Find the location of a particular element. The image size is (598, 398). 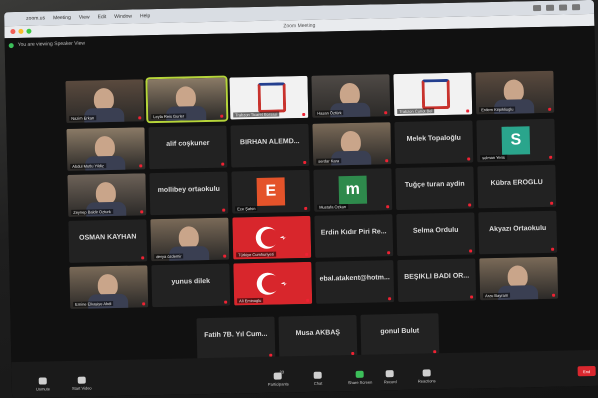

participant-name: alif coşkuner is located at coordinates (188, 143).